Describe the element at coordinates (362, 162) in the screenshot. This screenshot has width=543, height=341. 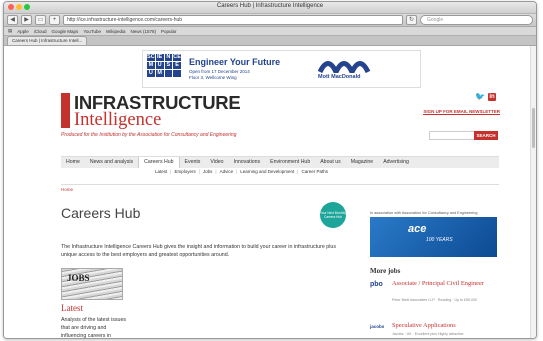
I see `nav-magazine: Magazine` at that location.